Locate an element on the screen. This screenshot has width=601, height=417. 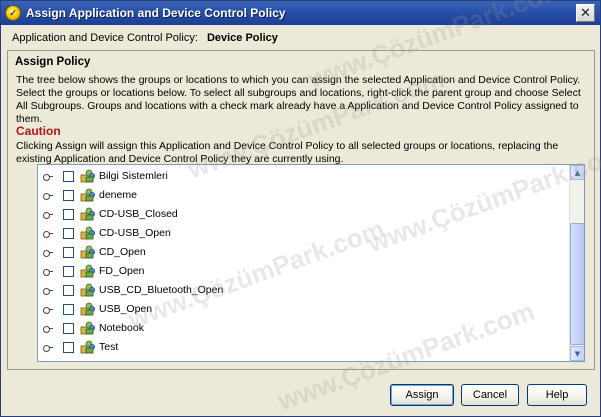
policy-label: Application and Device Control Policy: is located at coordinates (105, 38).